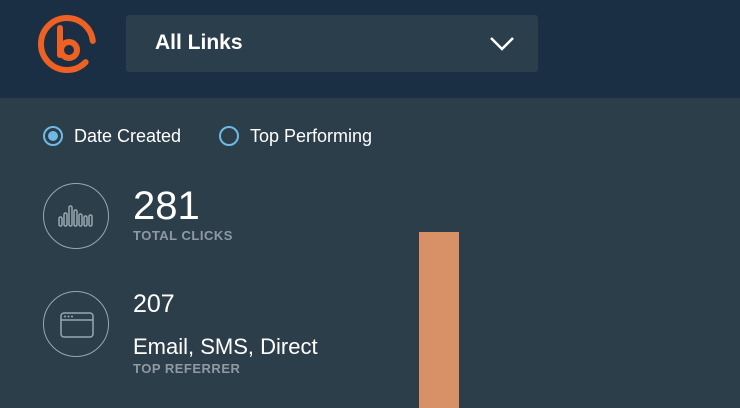  I want to click on browser-window-icon, so click(76, 324).